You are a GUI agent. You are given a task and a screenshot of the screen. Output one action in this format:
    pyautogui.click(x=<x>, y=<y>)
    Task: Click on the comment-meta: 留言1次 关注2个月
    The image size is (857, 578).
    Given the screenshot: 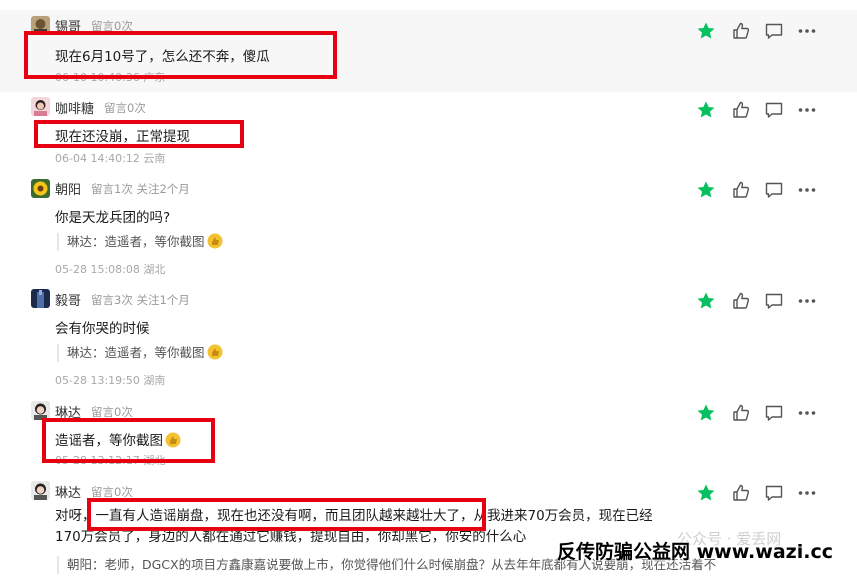 What is the action you would take?
    pyautogui.click(x=140, y=189)
    